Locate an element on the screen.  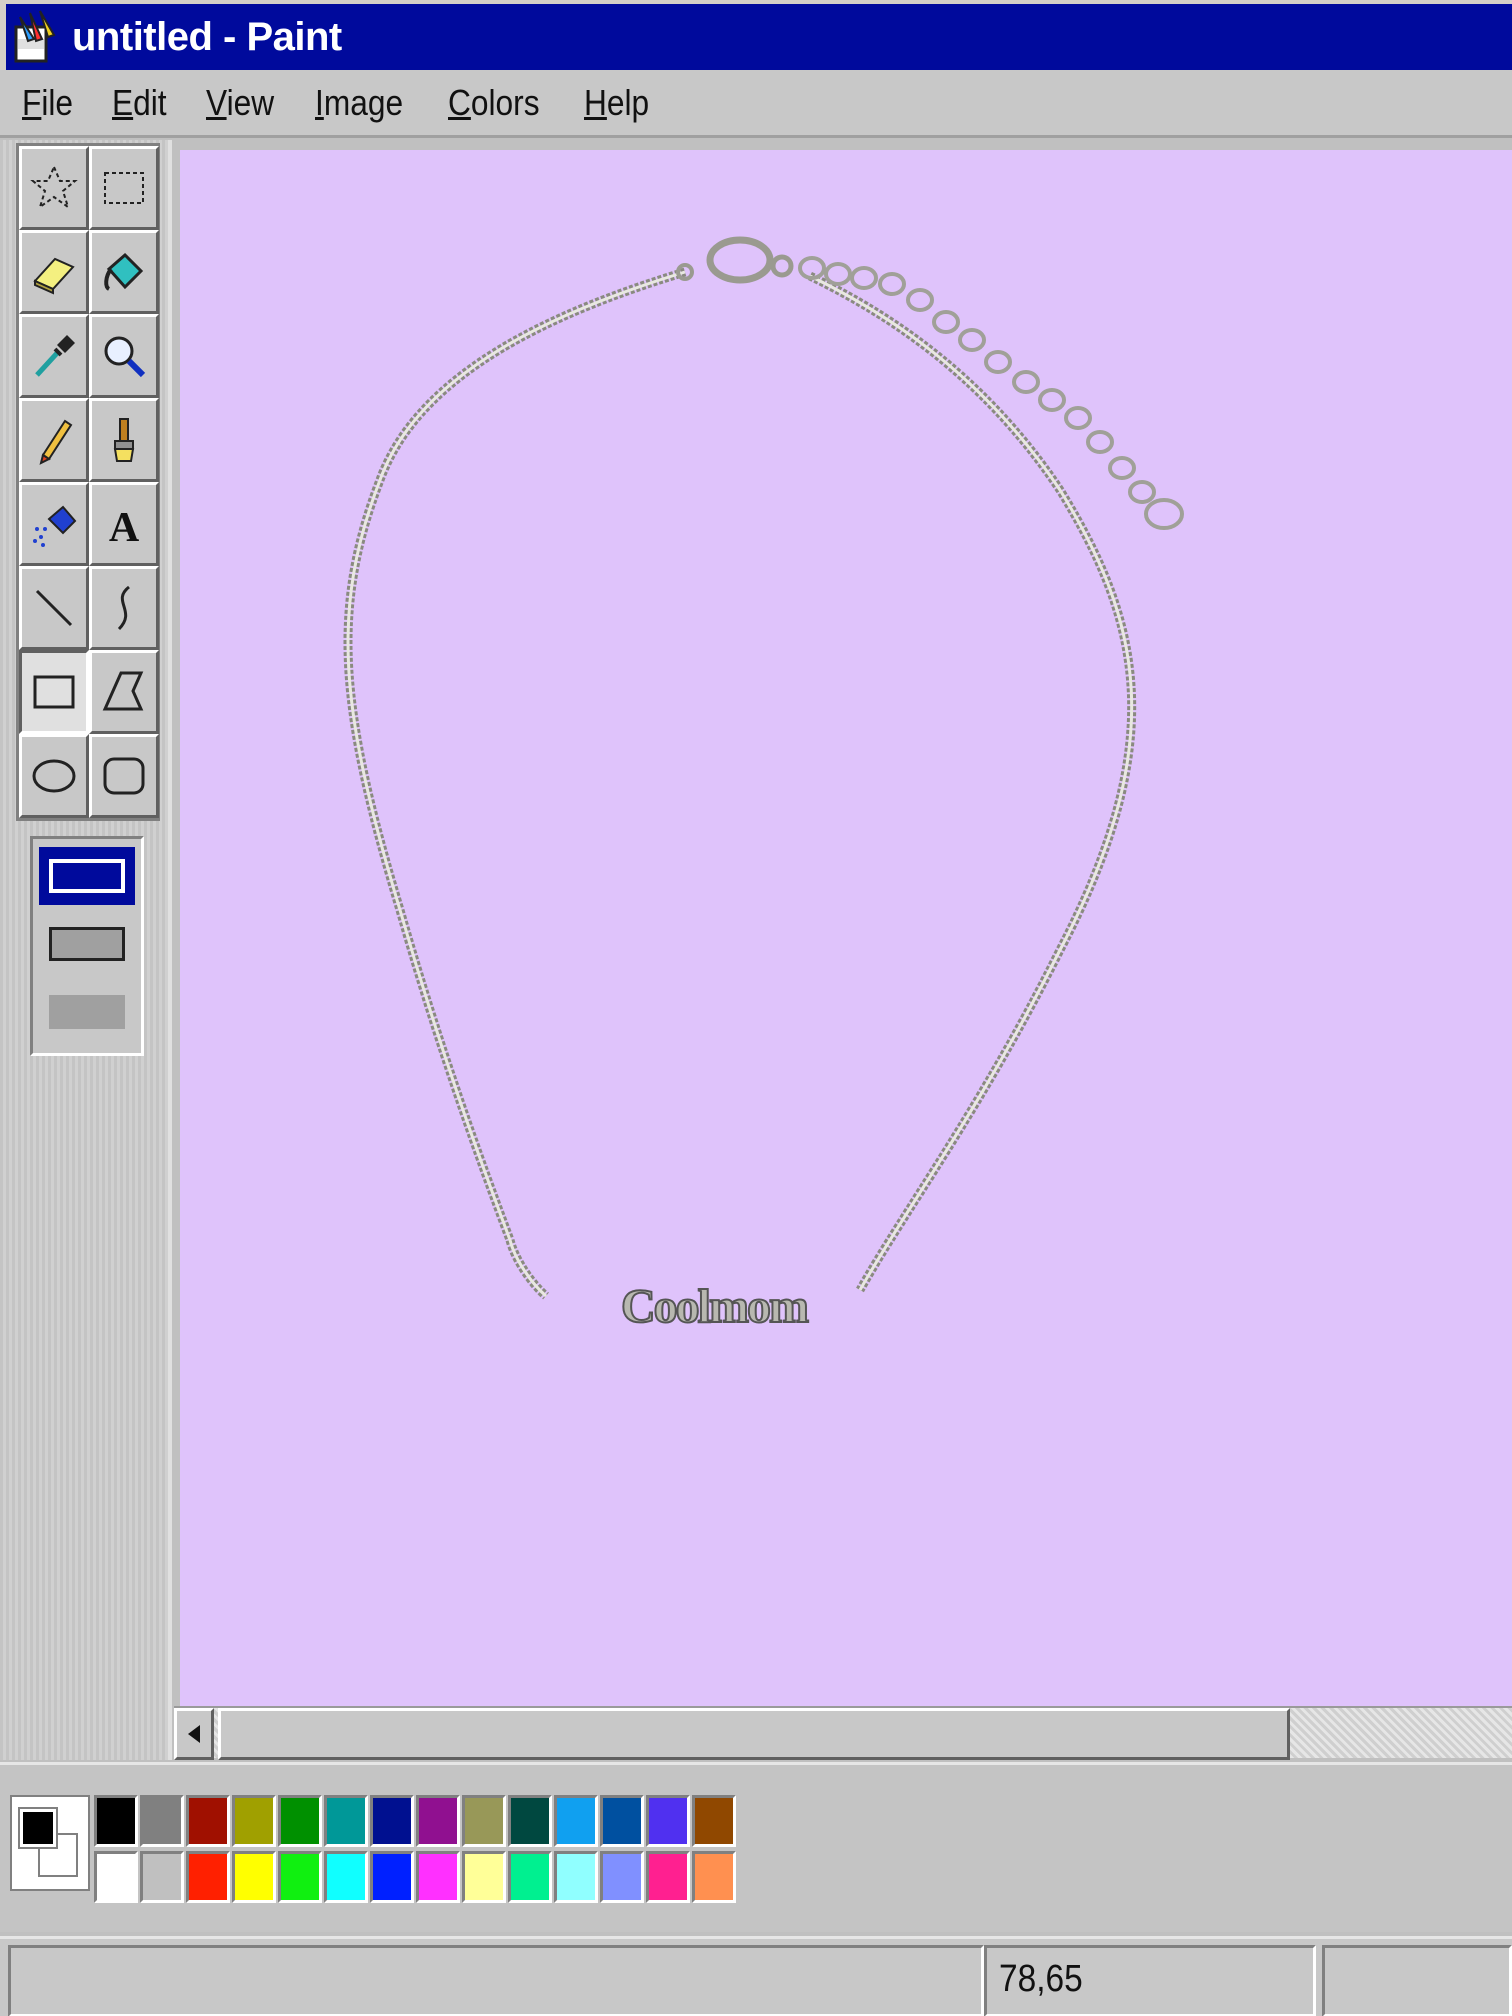
tool-curve is located at coordinates (124, 608).